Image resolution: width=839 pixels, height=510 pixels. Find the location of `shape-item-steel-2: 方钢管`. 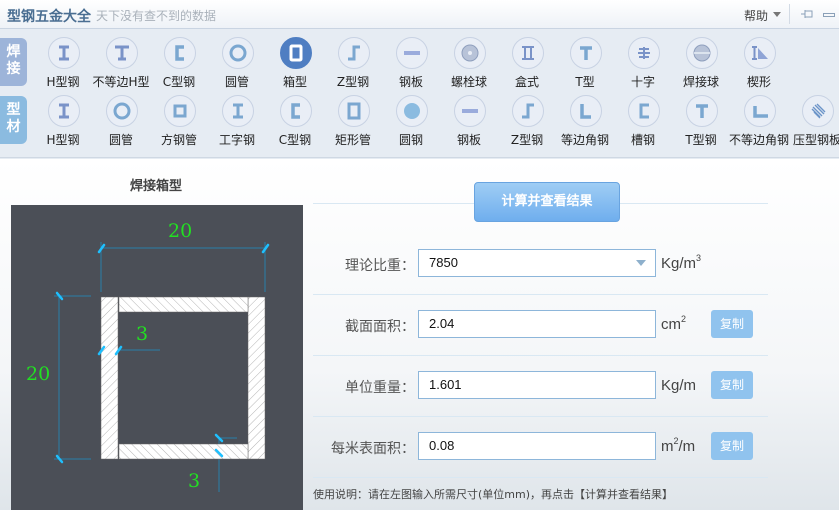

shape-item-steel-2: 方钢管 is located at coordinates (179, 121).